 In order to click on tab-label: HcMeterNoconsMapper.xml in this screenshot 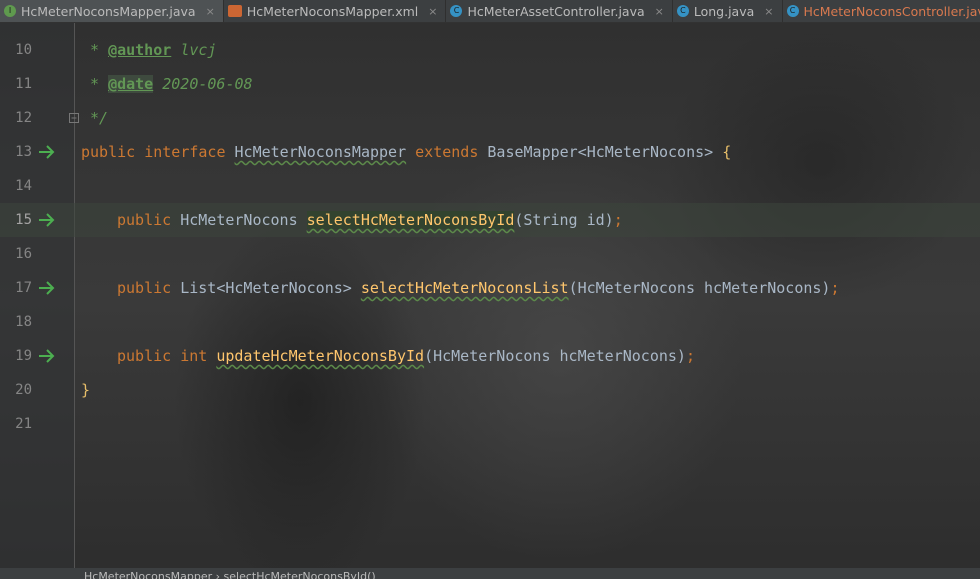, I will do `click(332, 11)`.